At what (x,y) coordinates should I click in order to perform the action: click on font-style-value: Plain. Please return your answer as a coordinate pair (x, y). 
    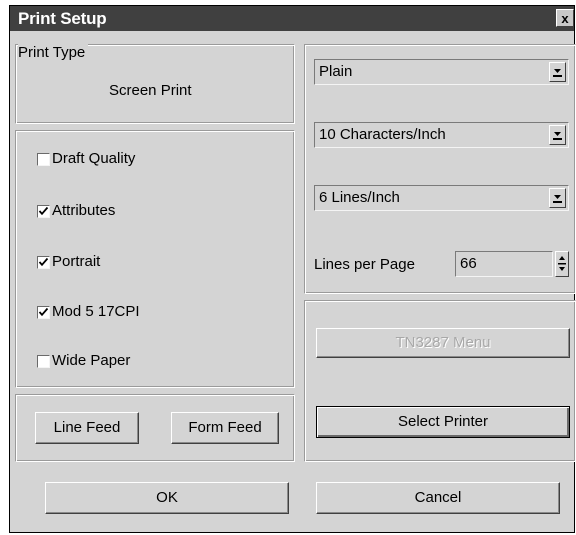
    Looking at the image, I should click on (336, 71).